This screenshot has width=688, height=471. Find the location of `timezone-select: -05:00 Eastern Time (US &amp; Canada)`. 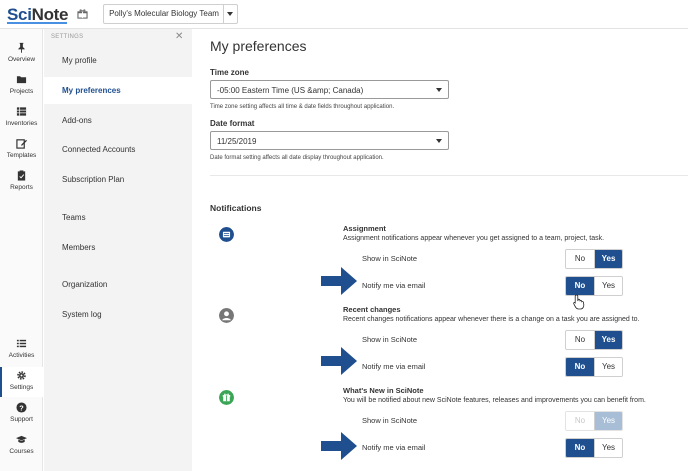

timezone-select: -05:00 Eastern Time (US &amp; Canada) is located at coordinates (329, 89).